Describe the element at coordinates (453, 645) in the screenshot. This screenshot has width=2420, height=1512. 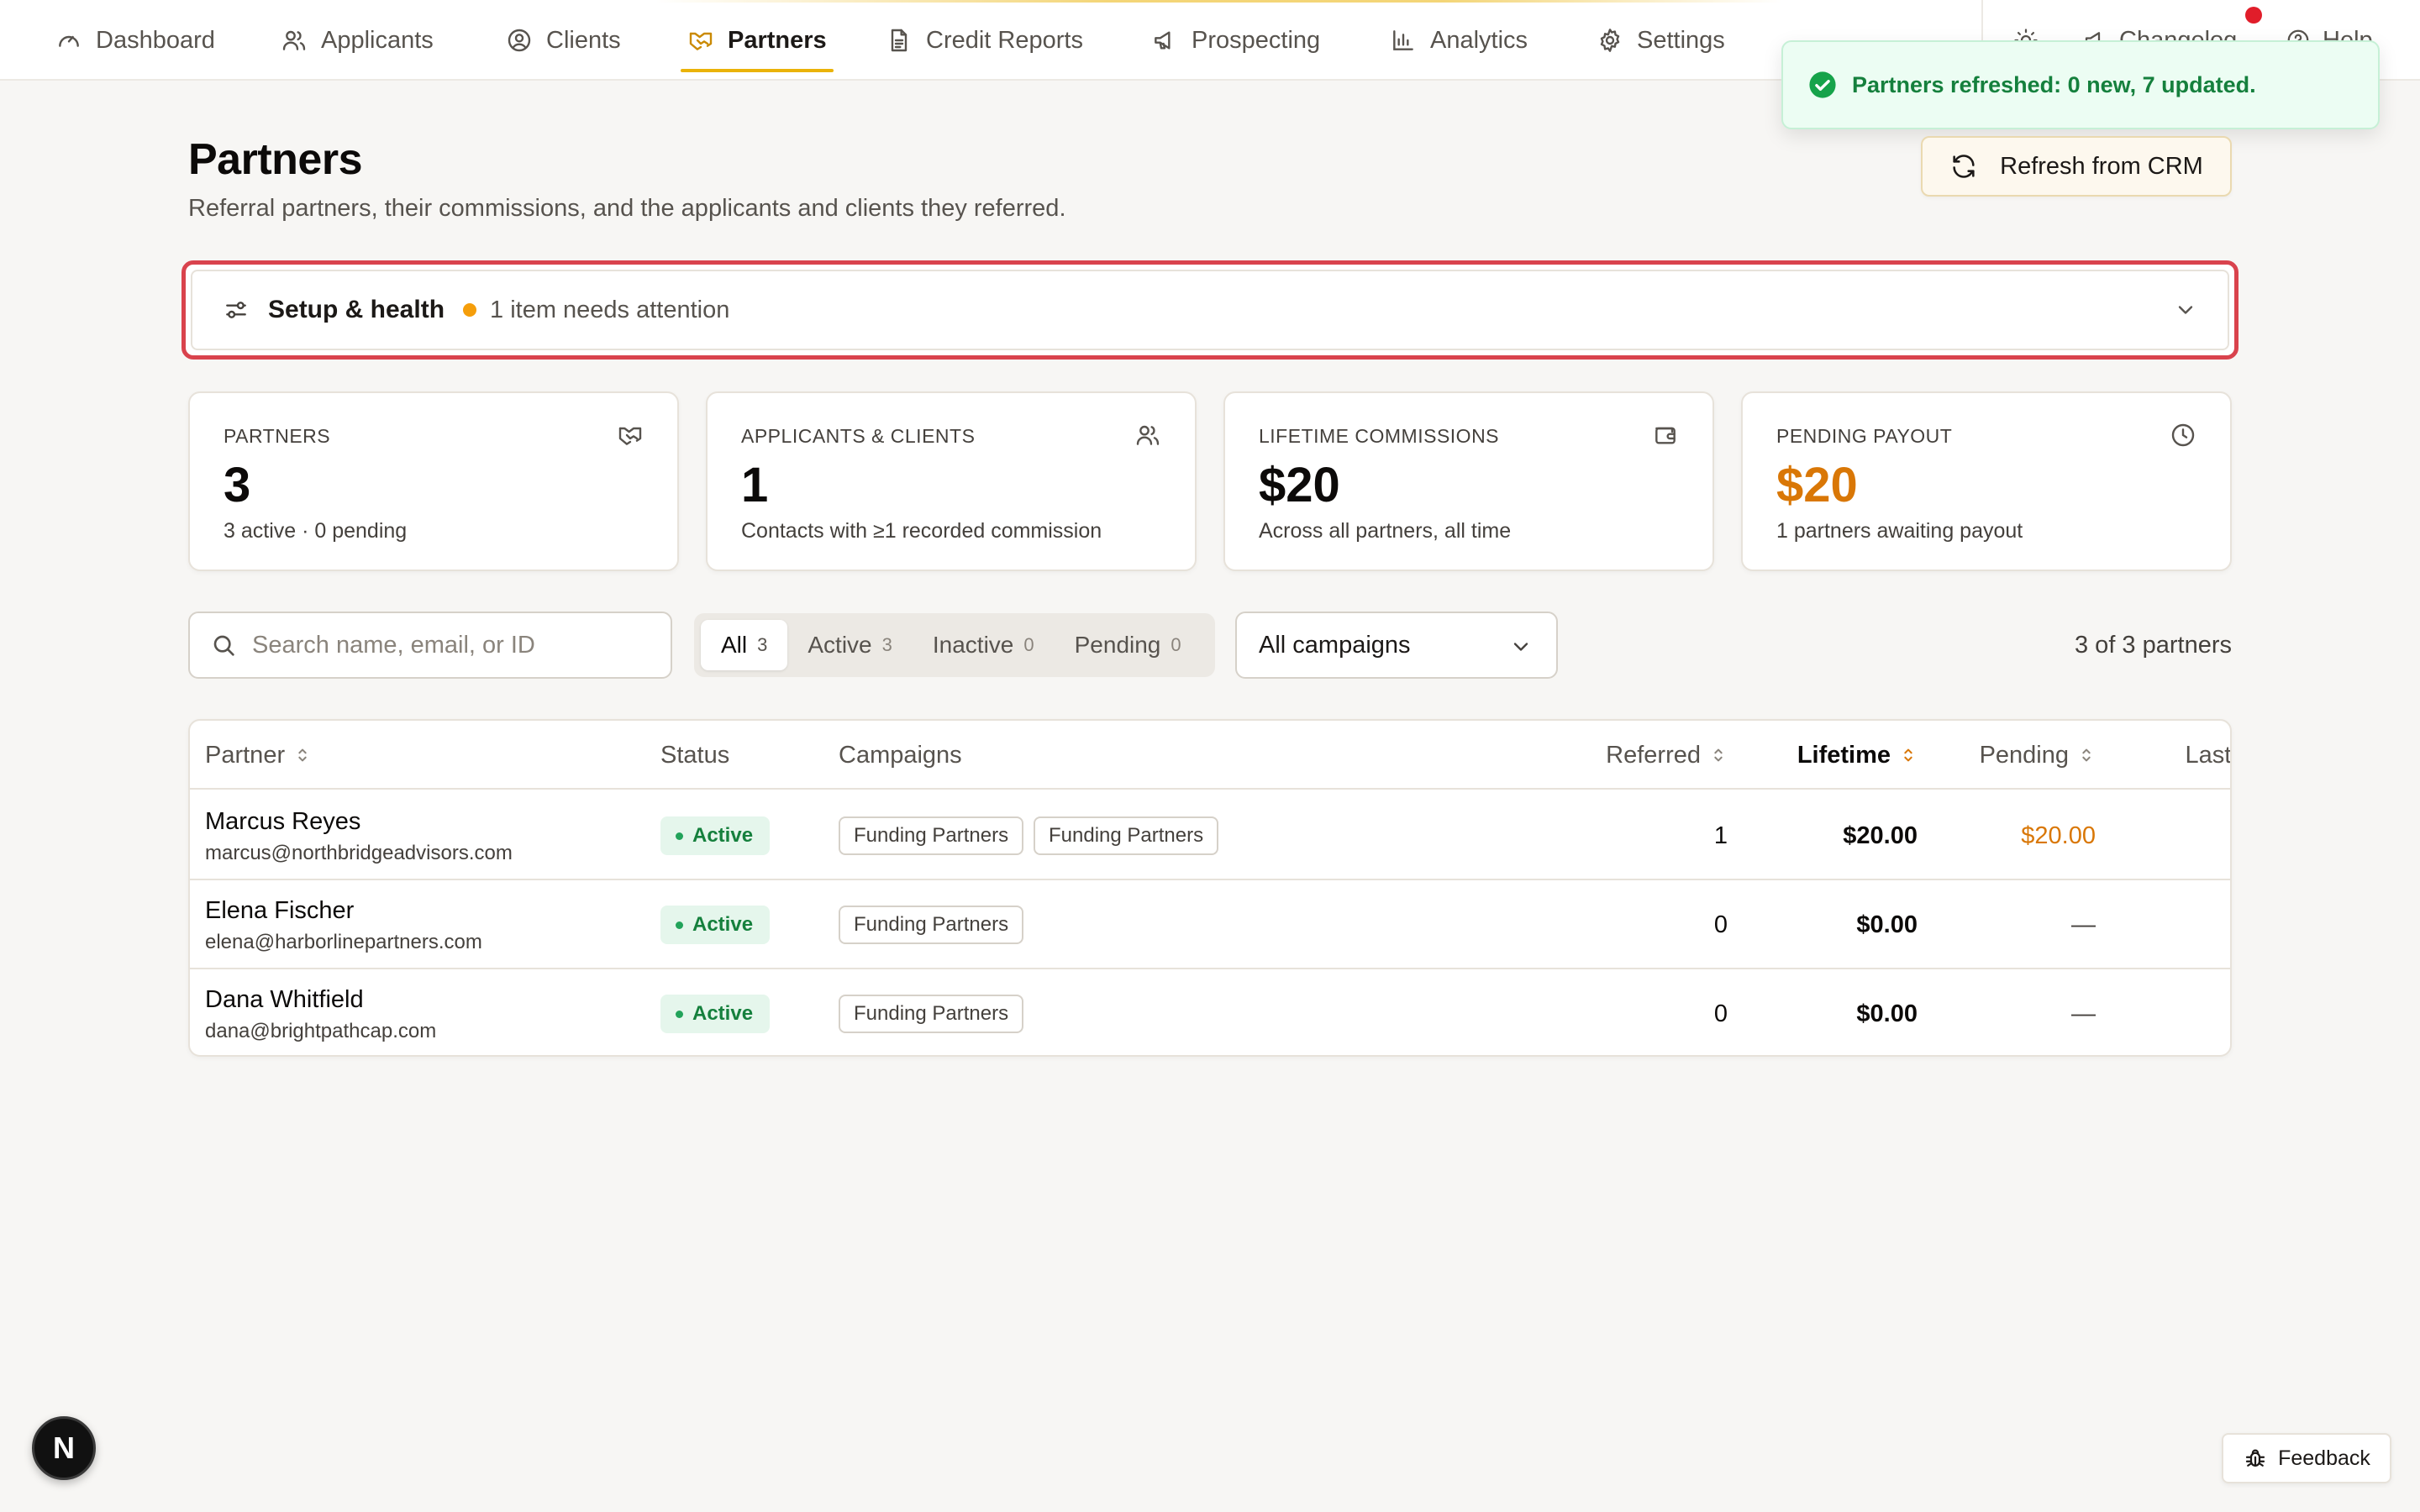
I see `search-input` at that location.